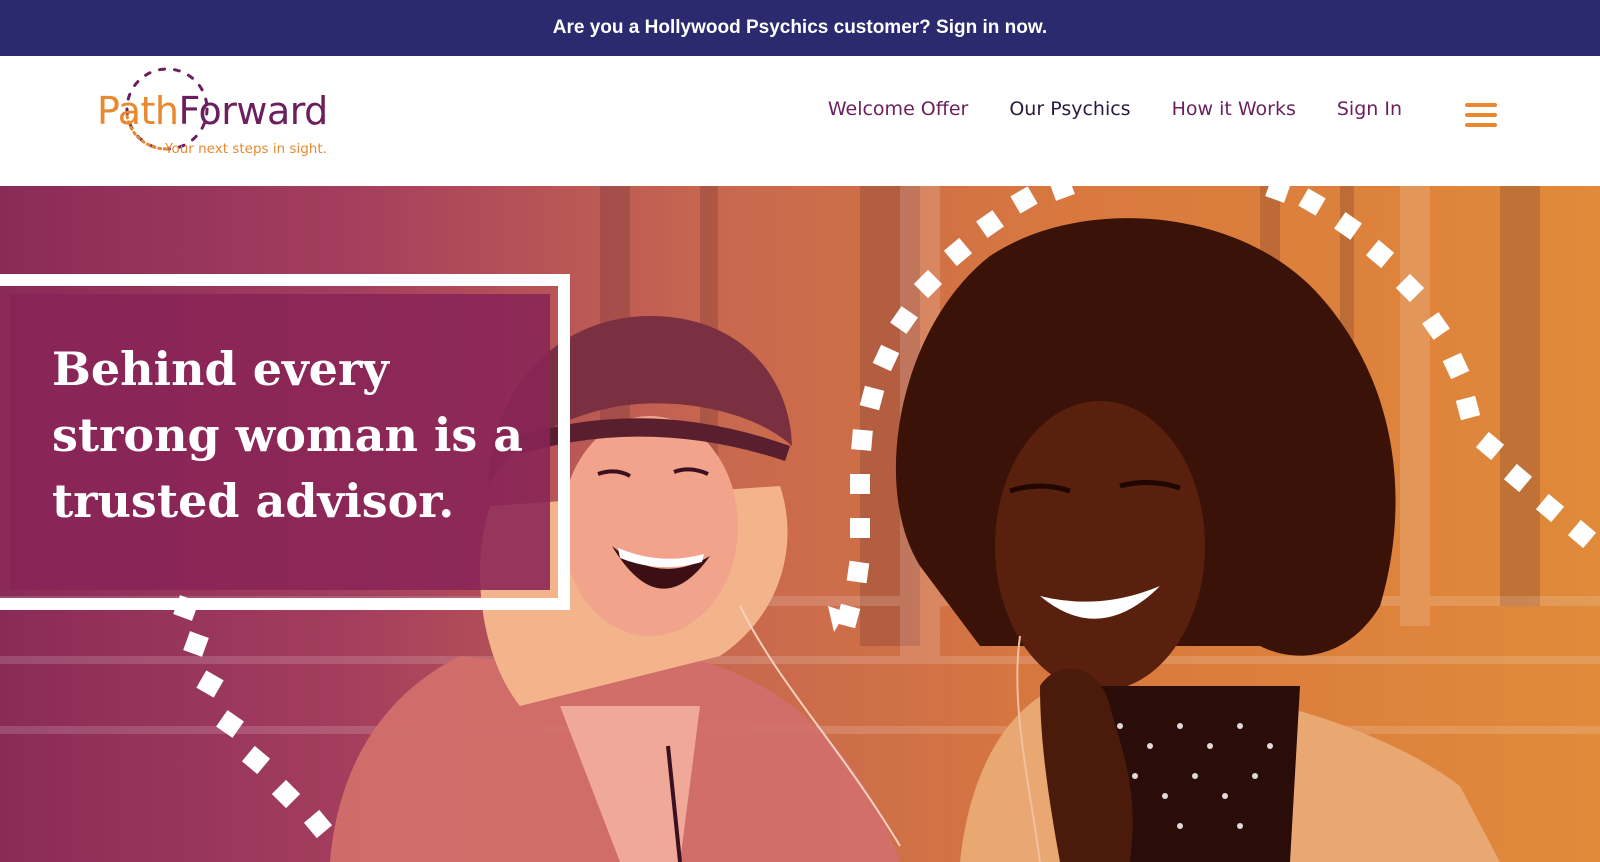 This screenshot has width=1600, height=862. I want to click on nav-sign-in: Sign In, so click(1369, 109).